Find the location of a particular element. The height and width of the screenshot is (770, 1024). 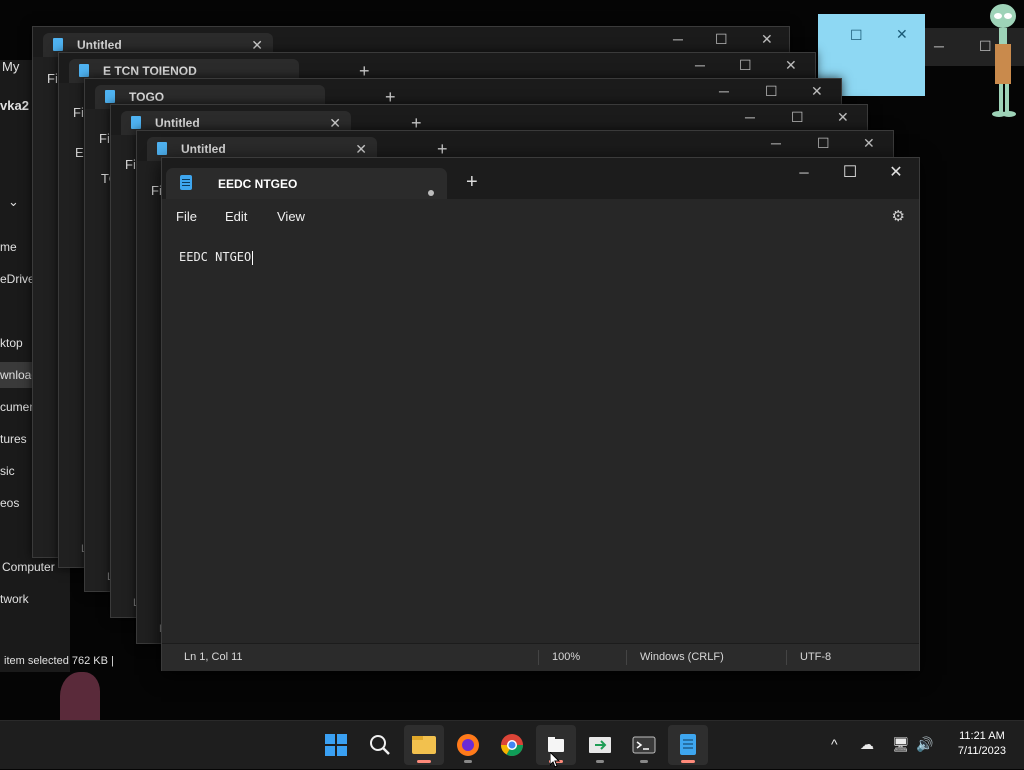

remote-button is located at coordinates (600, 745).